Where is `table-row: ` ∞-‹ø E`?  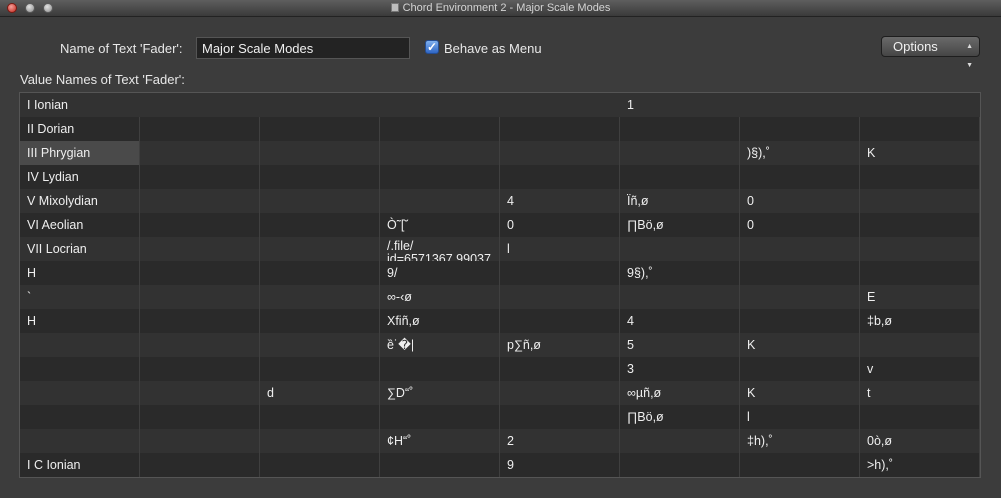 table-row: ` ∞-‹ø E is located at coordinates (500, 297).